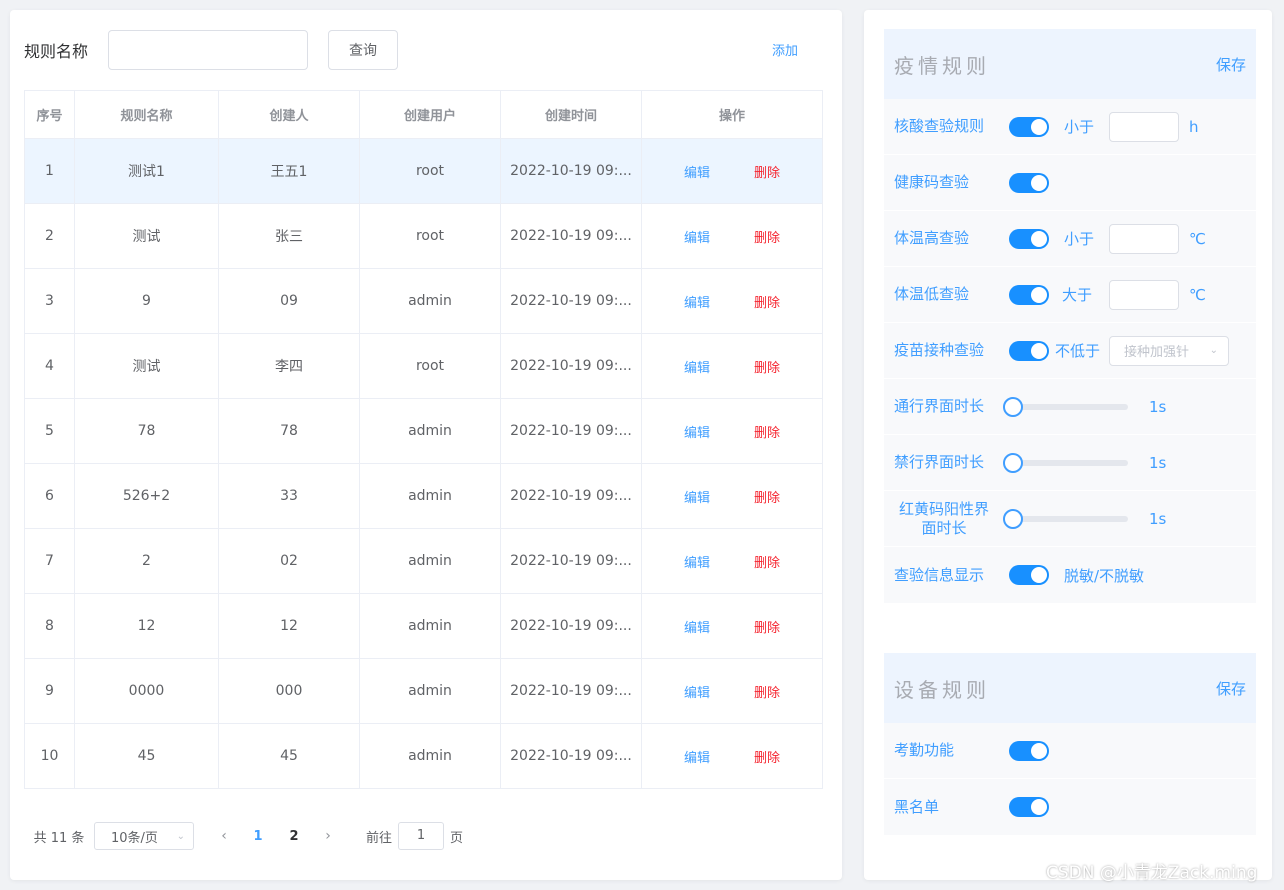 The width and height of the screenshot is (1284, 890). Describe the element at coordinates (423, 236) in the screenshot. I see `table-row: 2 测试 张三 root 2022-10-19 09:... 编辑 删除` at that location.